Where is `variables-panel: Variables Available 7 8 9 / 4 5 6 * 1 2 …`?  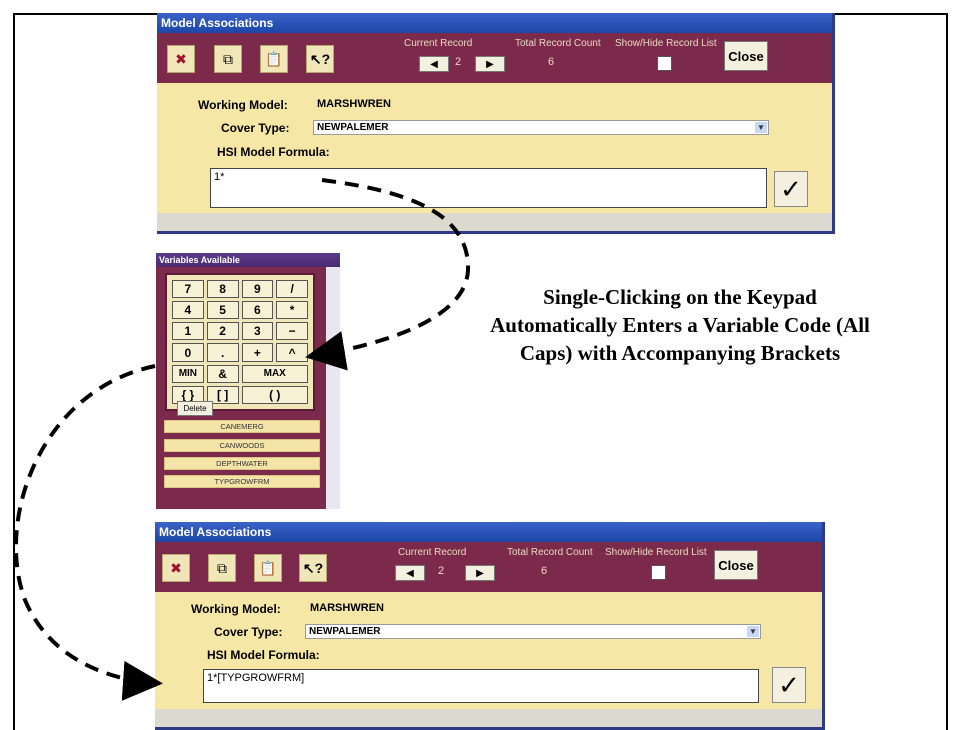 variables-panel: Variables Available 7 8 9 / 4 5 6 * 1 2 … is located at coordinates (248, 381).